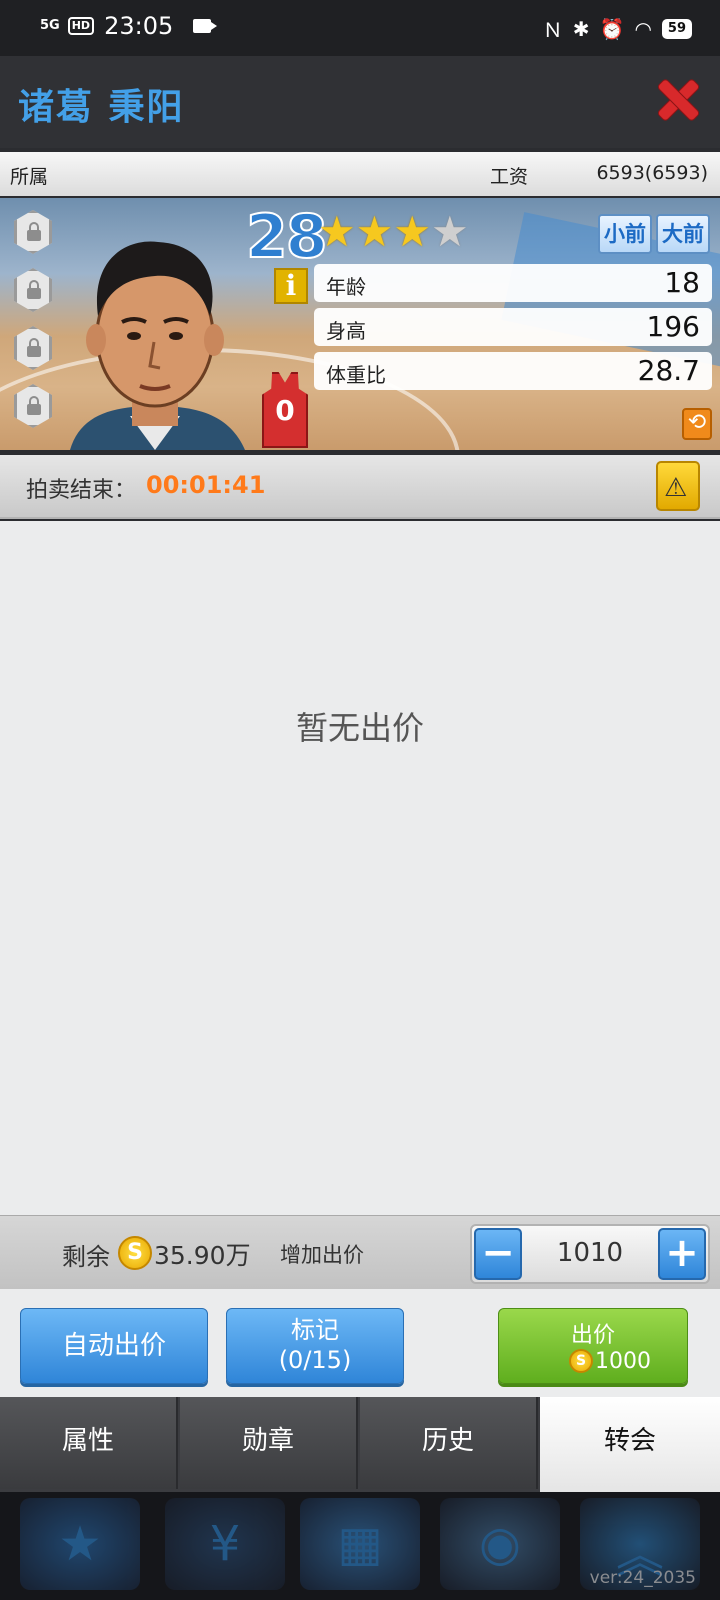 This screenshot has width=720, height=1600. I want to click on bid-increment-stepper: − 1010 +, so click(590, 1254).